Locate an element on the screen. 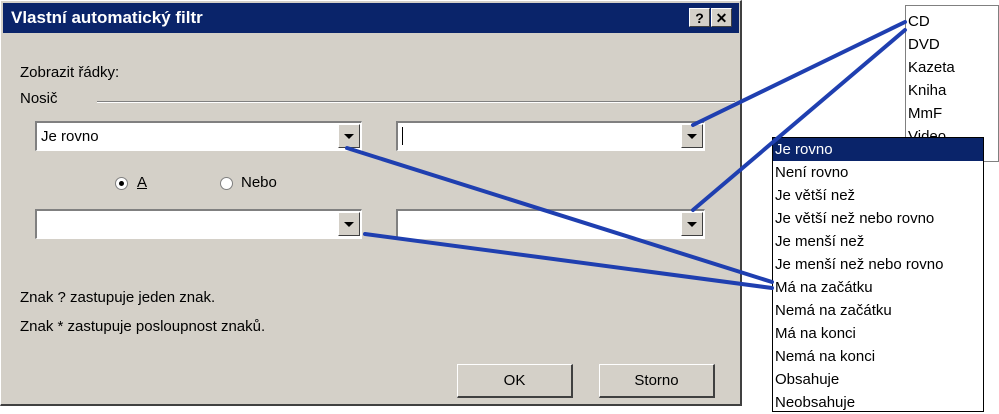 This screenshot has width=999, height=414. connector-line-values-bottom is located at coordinates (799, 120).